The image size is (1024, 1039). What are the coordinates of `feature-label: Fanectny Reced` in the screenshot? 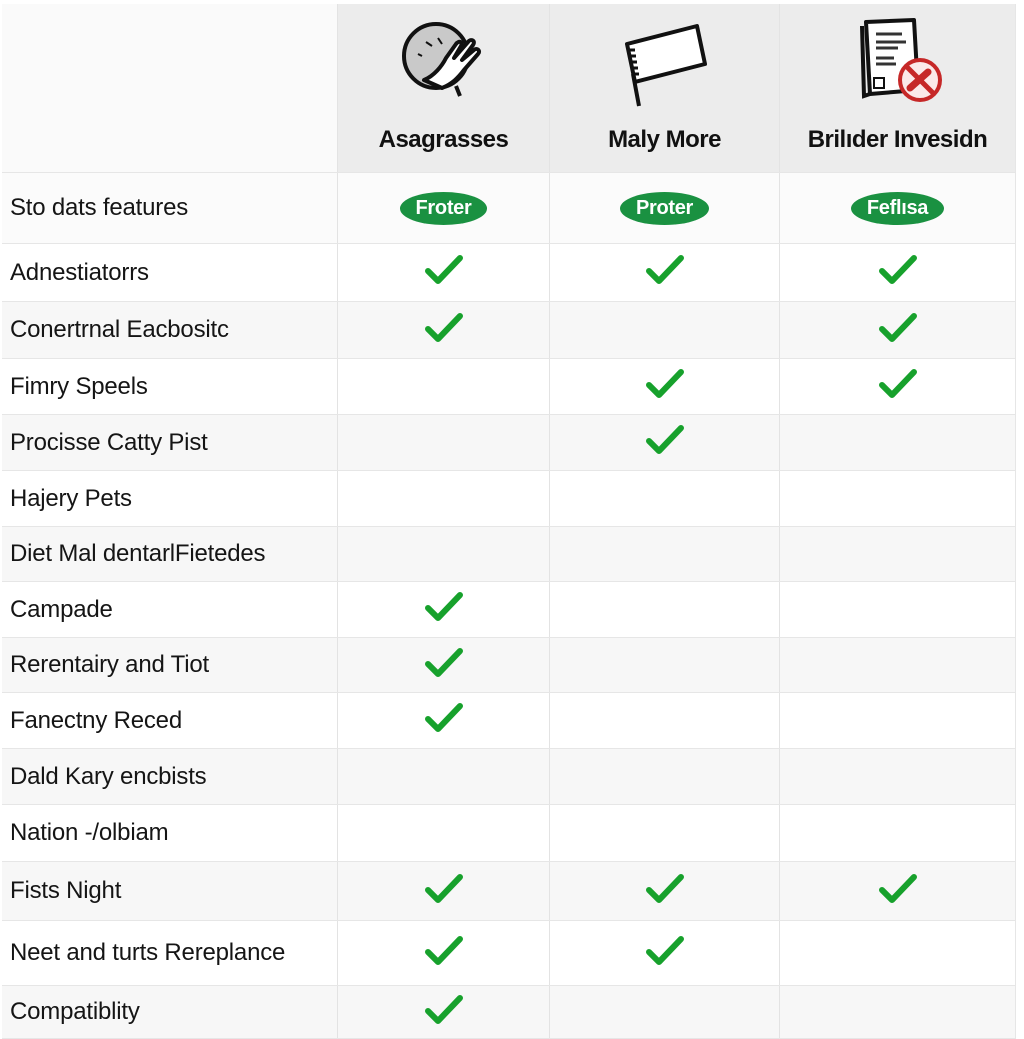 It's located at (170, 720).